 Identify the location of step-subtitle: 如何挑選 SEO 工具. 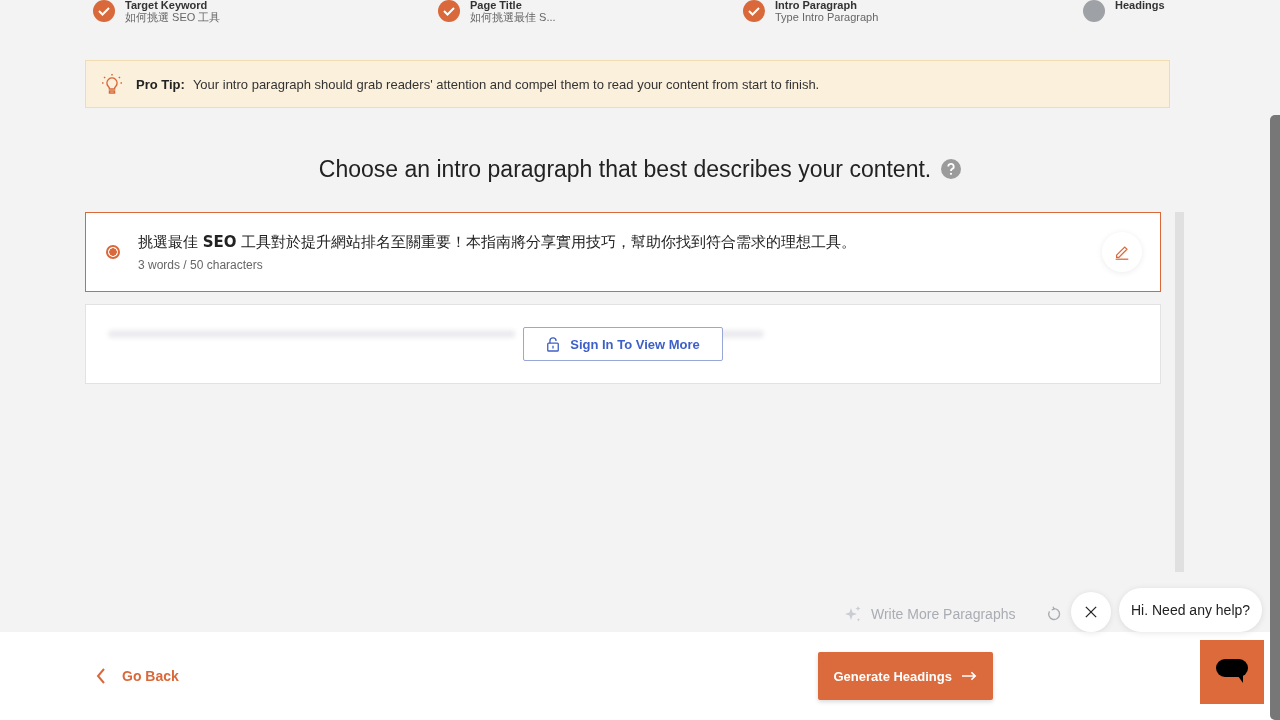
(173, 17).